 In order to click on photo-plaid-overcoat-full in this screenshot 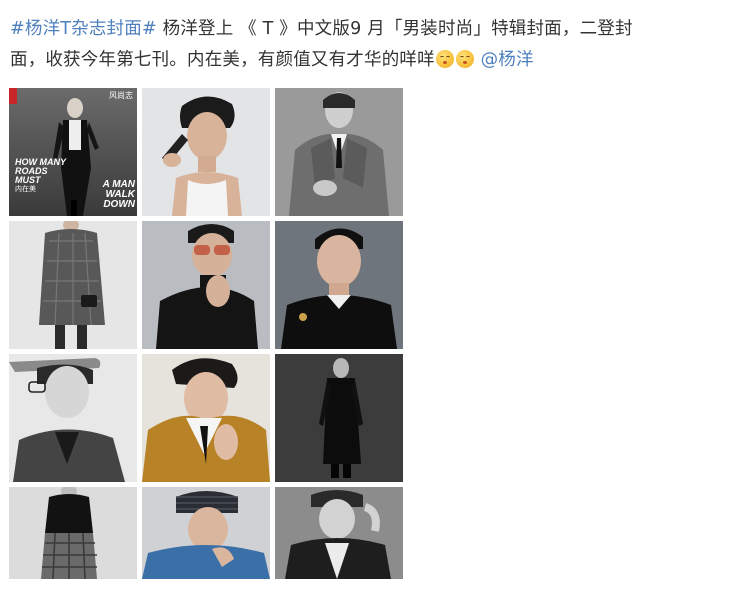, I will do `click(73, 285)`.